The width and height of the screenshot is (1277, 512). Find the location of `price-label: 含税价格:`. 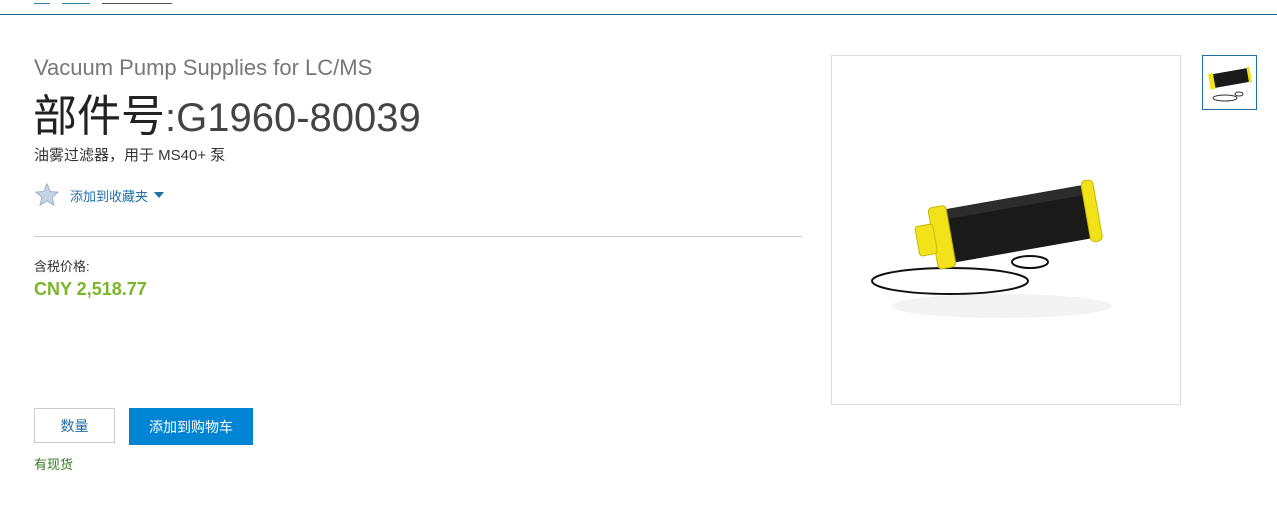

price-label: 含税价格: is located at coordinates (62, 266).